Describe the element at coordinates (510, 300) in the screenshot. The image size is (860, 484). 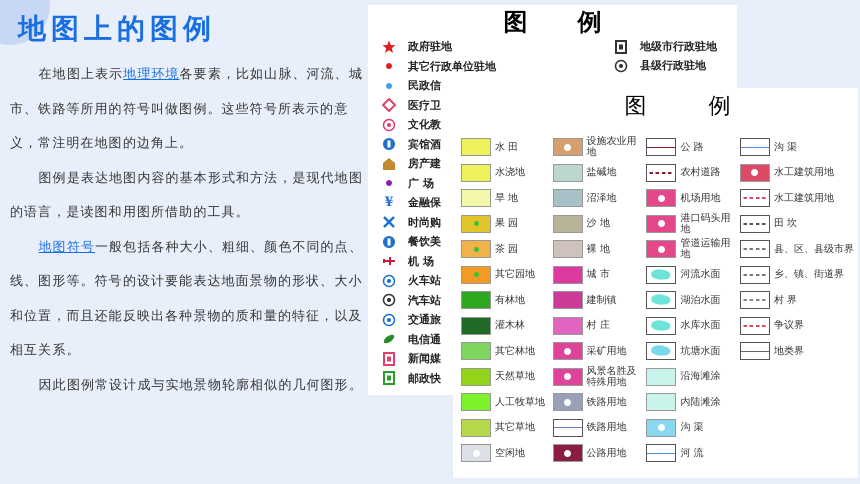
I see `legend-label: 有林地` at that location.